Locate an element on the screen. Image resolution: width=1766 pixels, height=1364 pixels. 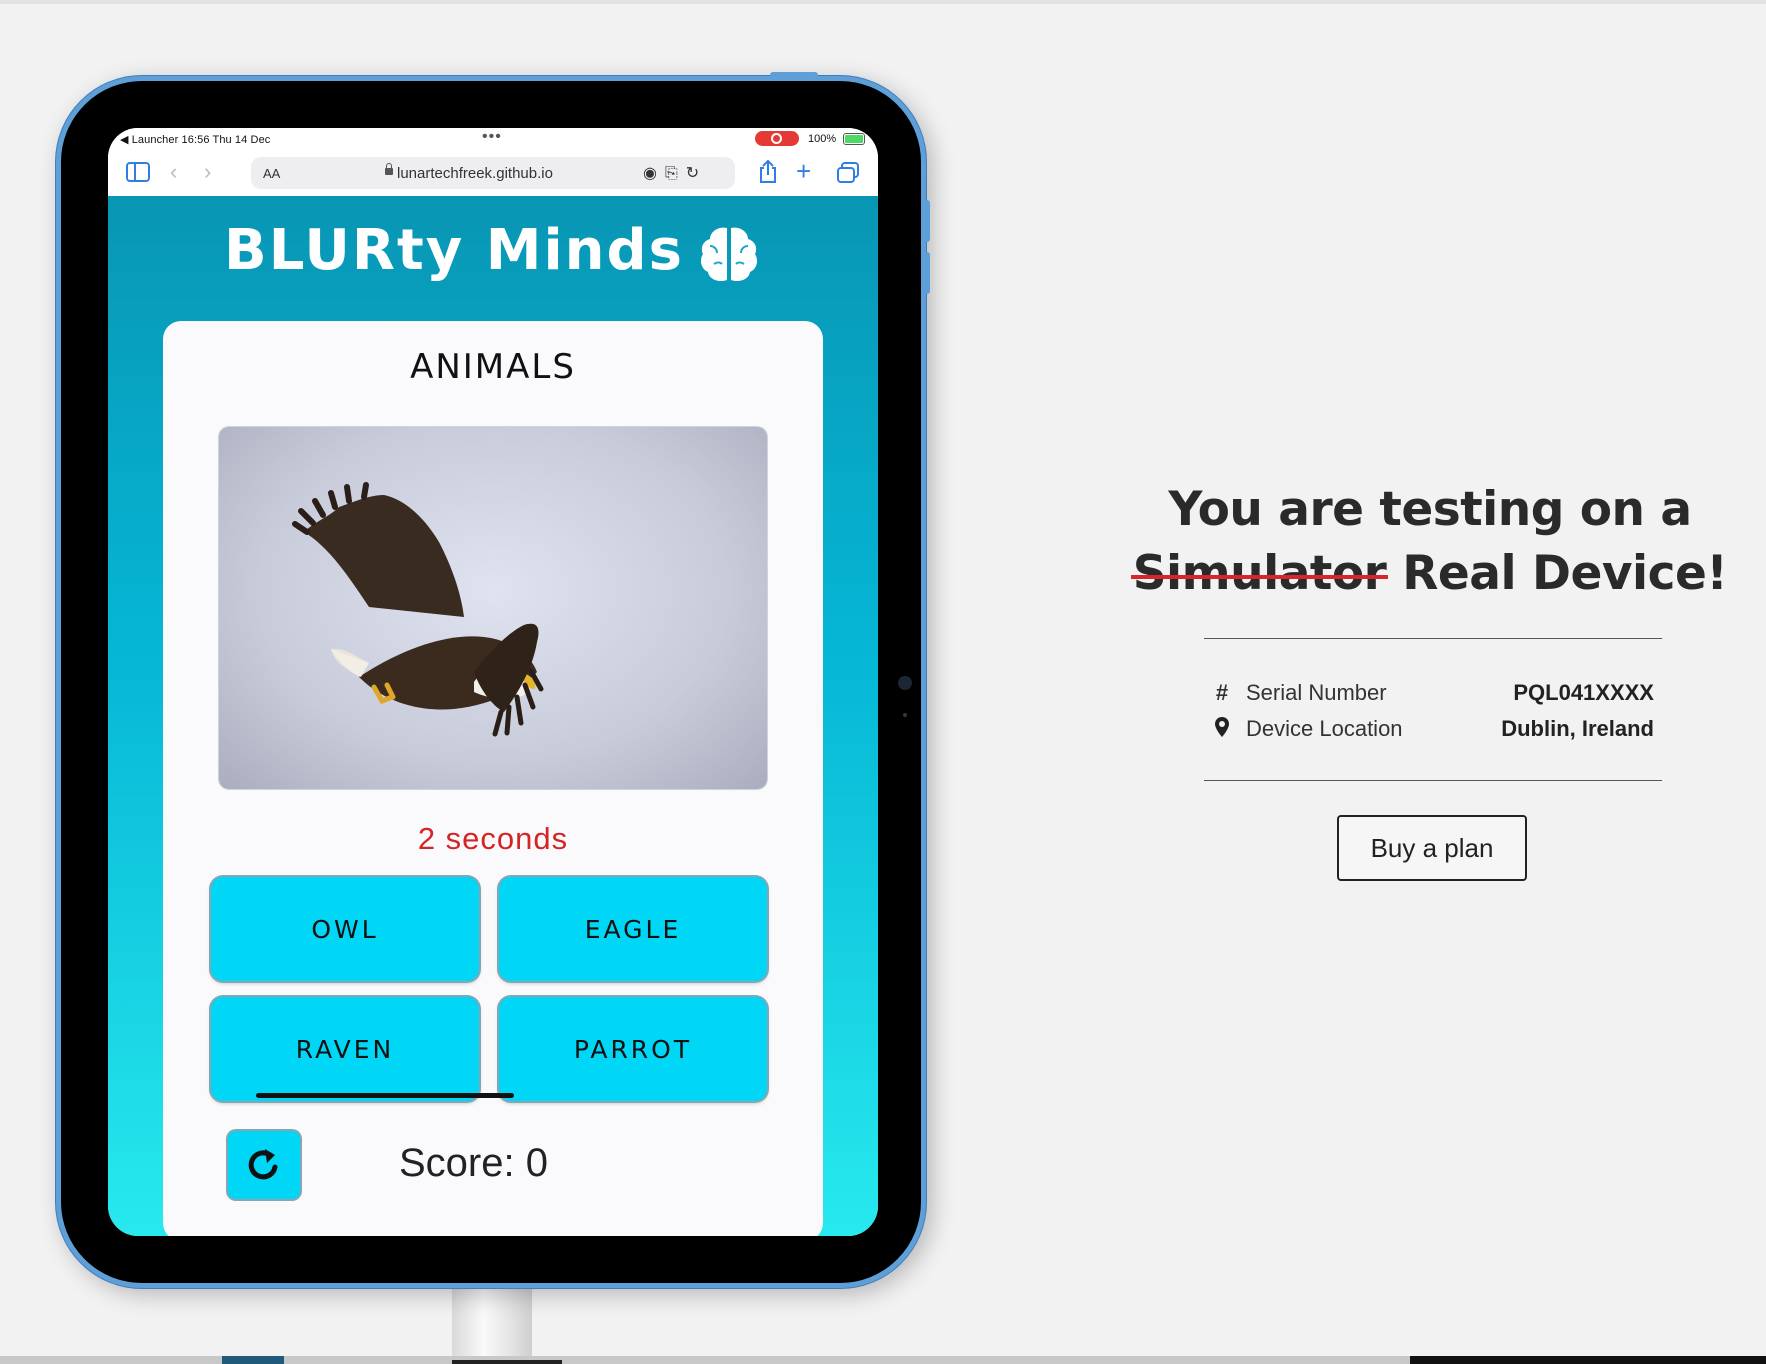
url-text: lunartechfreek.github.io is located at coordinates (475, 173).